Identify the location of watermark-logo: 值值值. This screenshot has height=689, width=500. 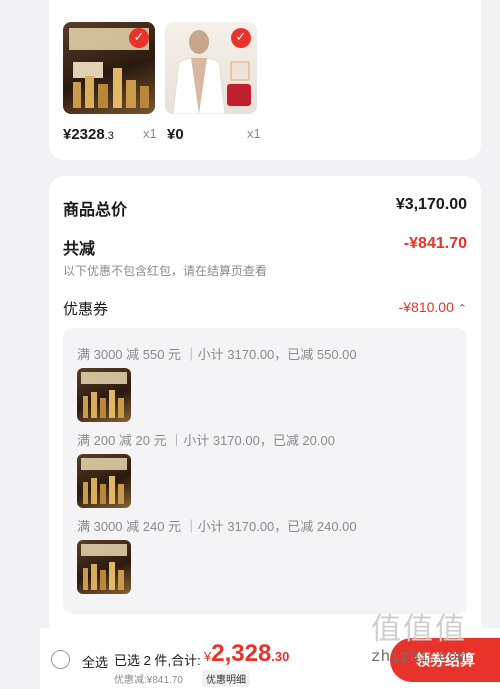
(419, 629).